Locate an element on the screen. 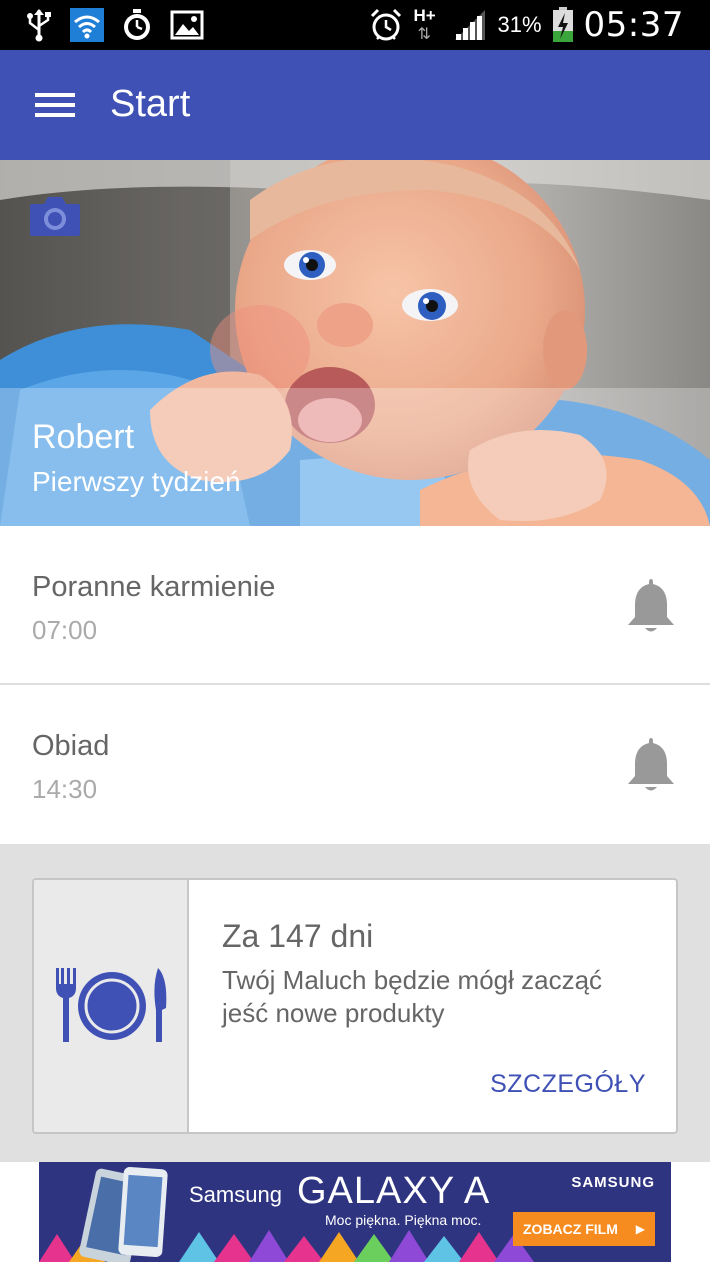 This screenshot has width=710, height=1262. usb-icon is located at coordinates (39, 25).